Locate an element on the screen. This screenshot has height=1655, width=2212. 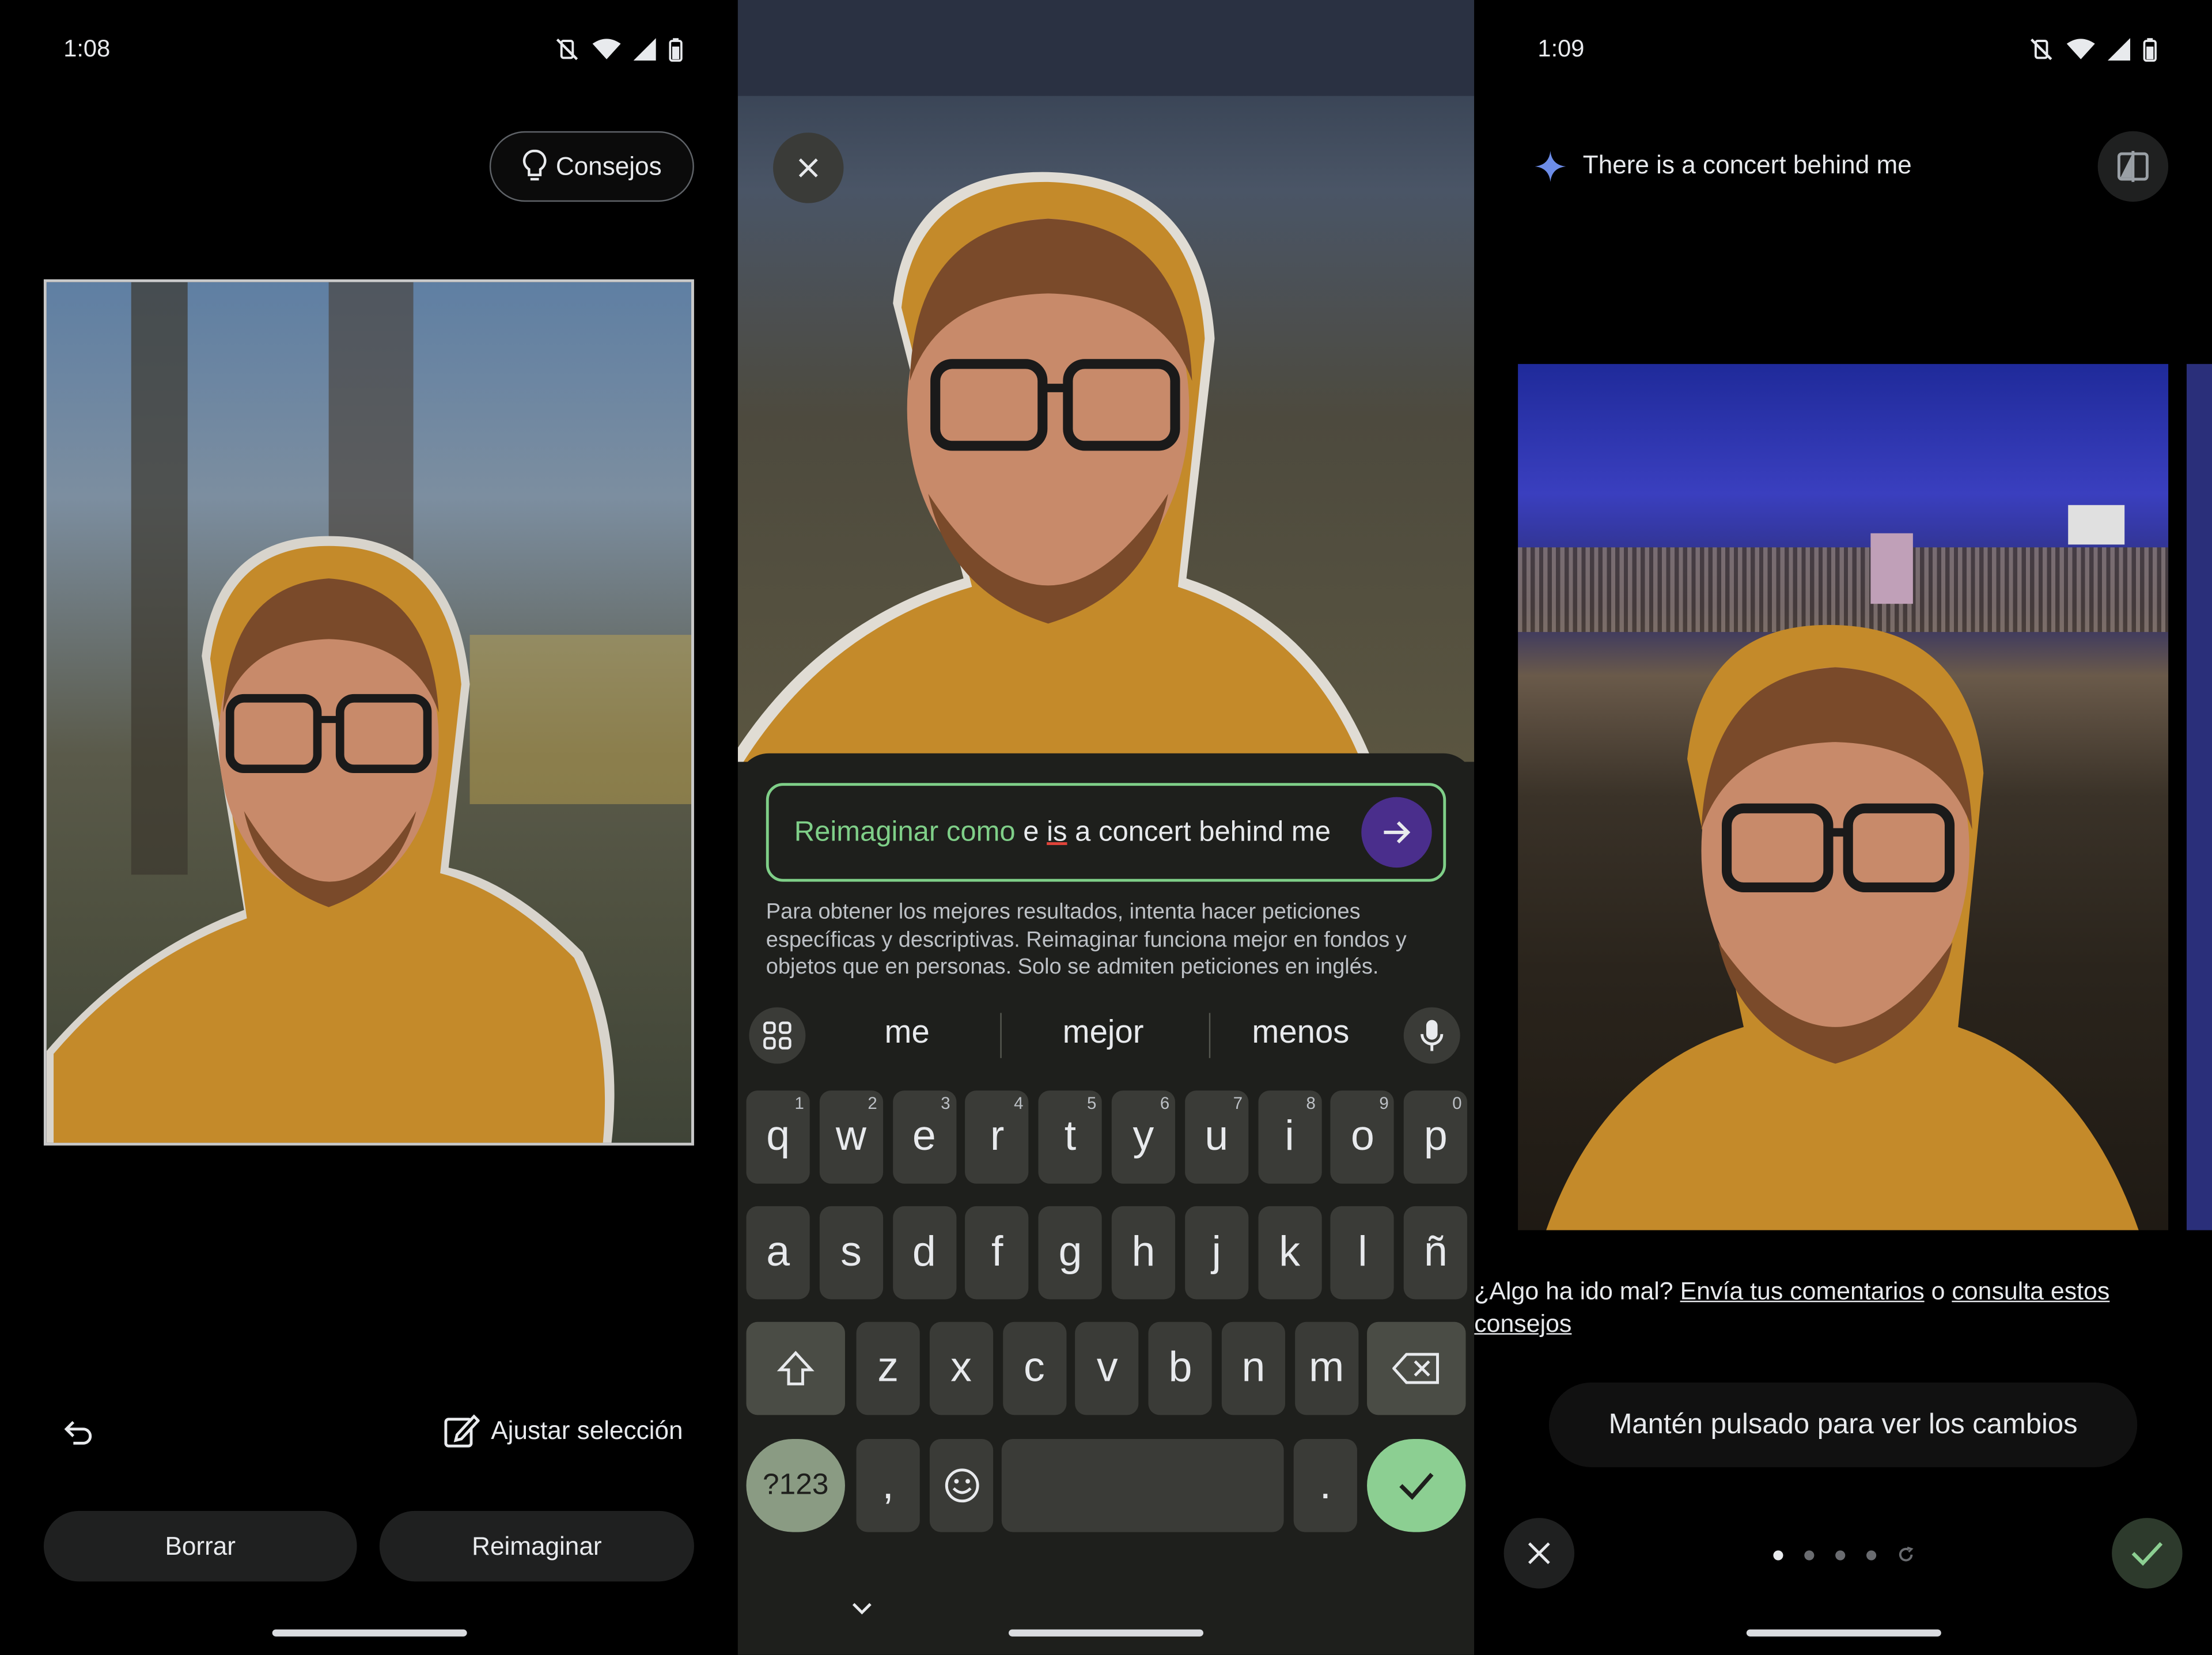
key-label: b is located at coordinates (1180, 1367).